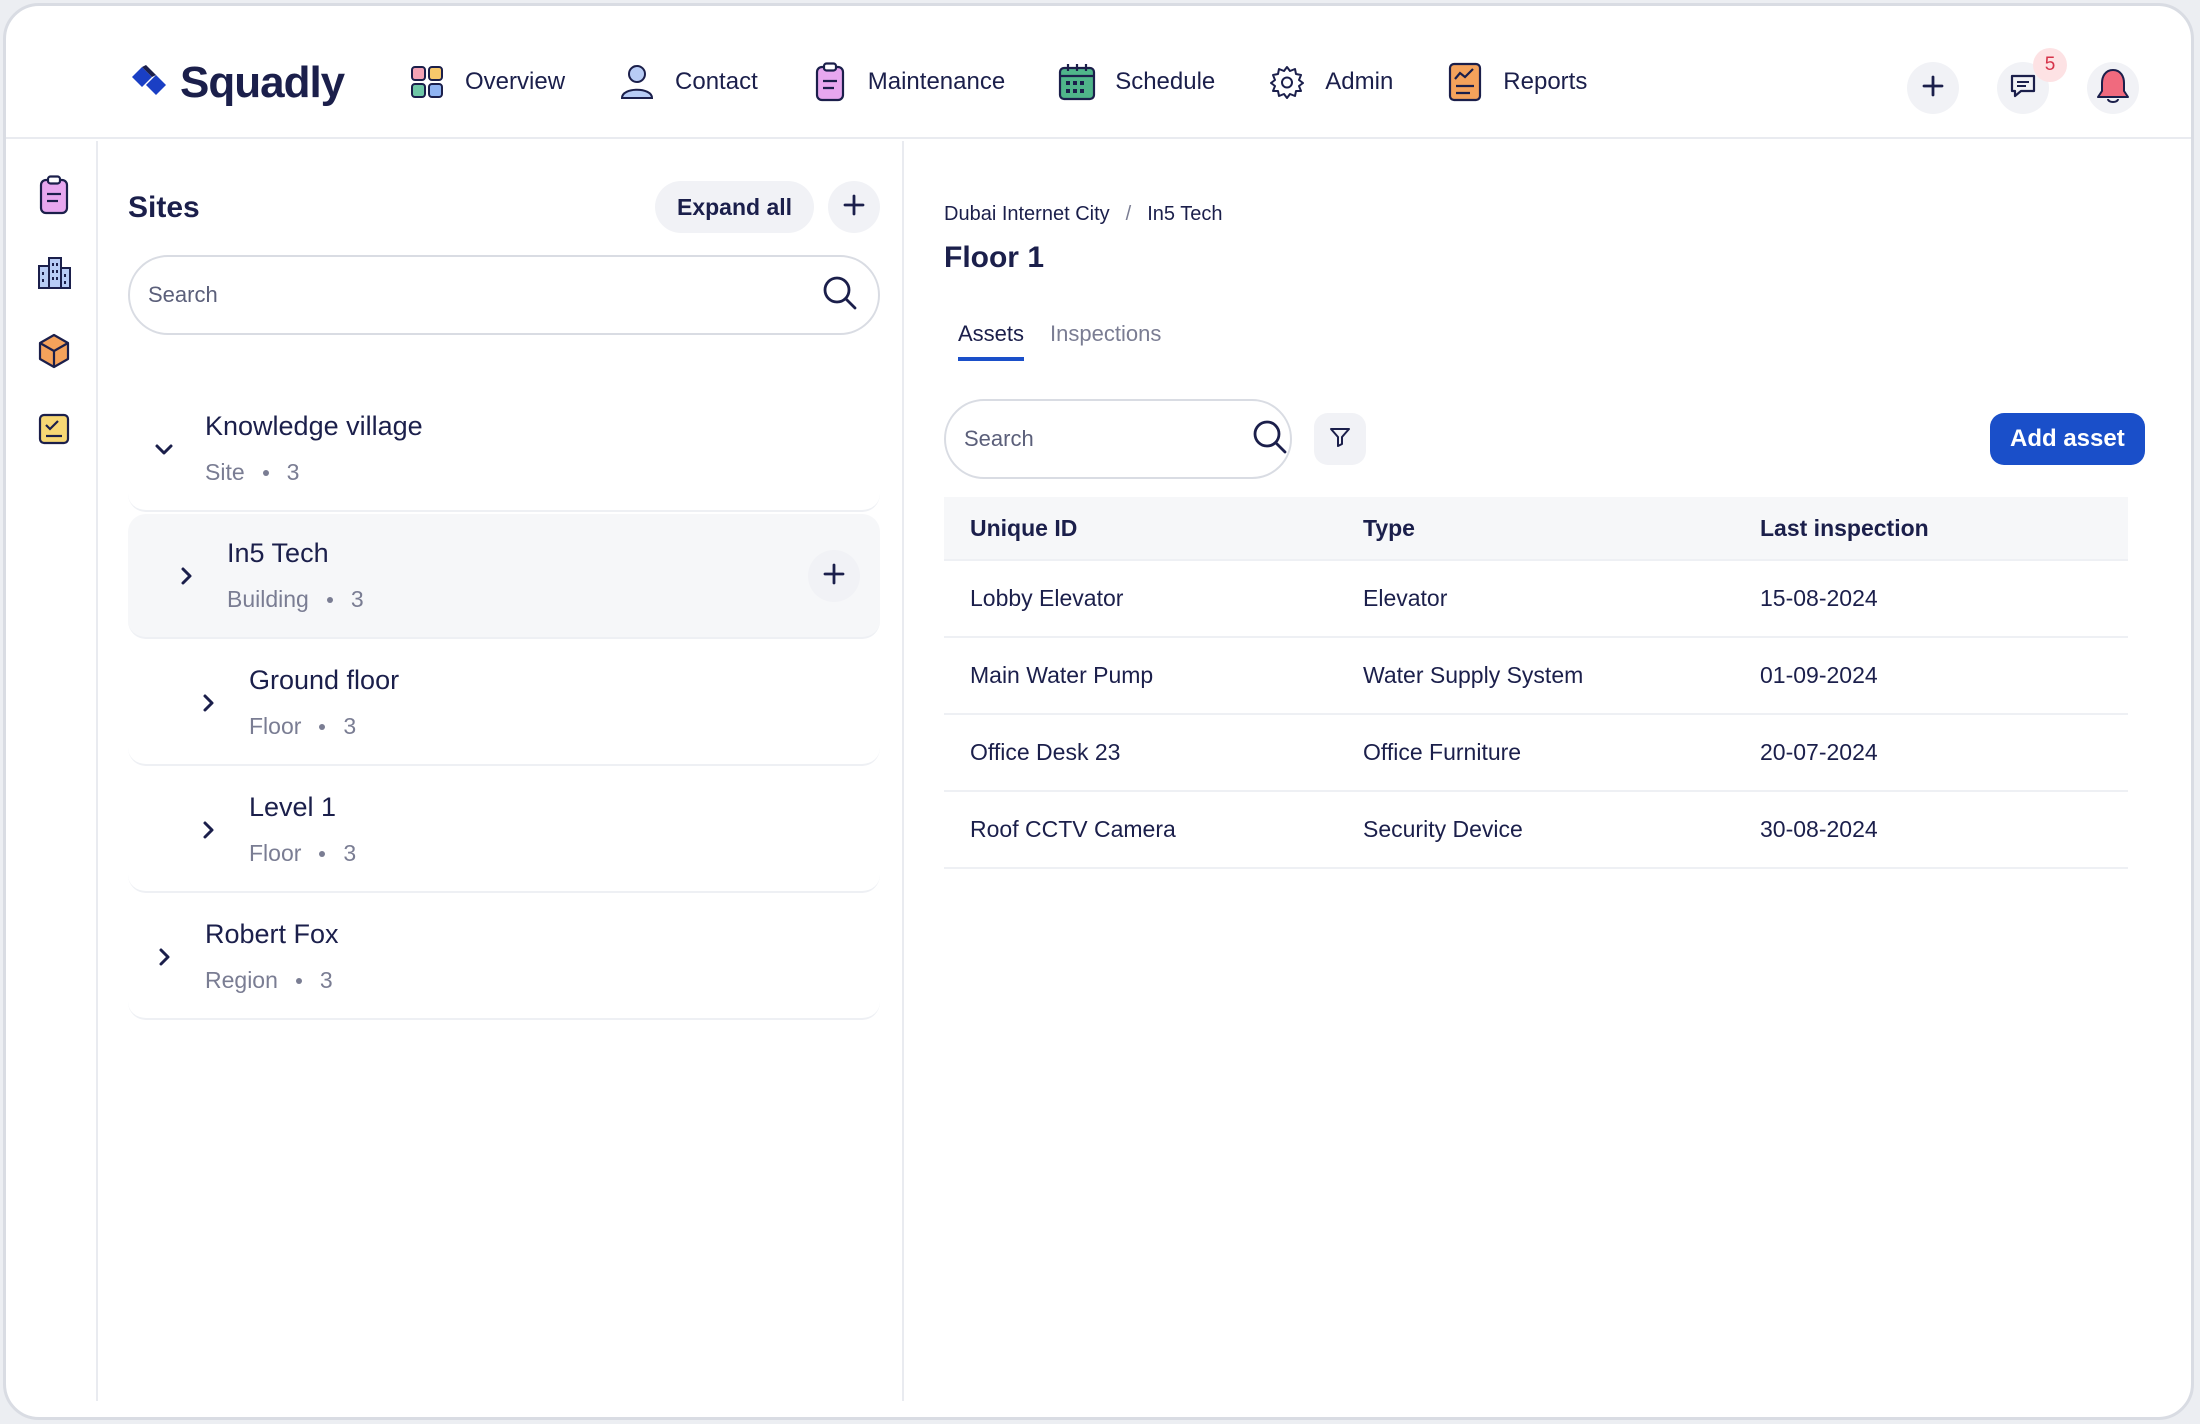  I want to click on rail-inspections-button, so click(54, 431).